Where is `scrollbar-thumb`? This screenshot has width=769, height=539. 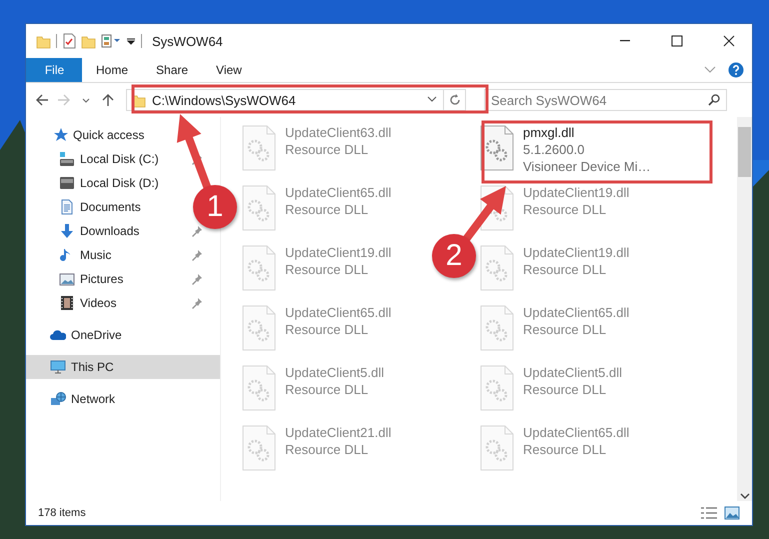 scrollbar-thumb is located at coordinates (744, 152).